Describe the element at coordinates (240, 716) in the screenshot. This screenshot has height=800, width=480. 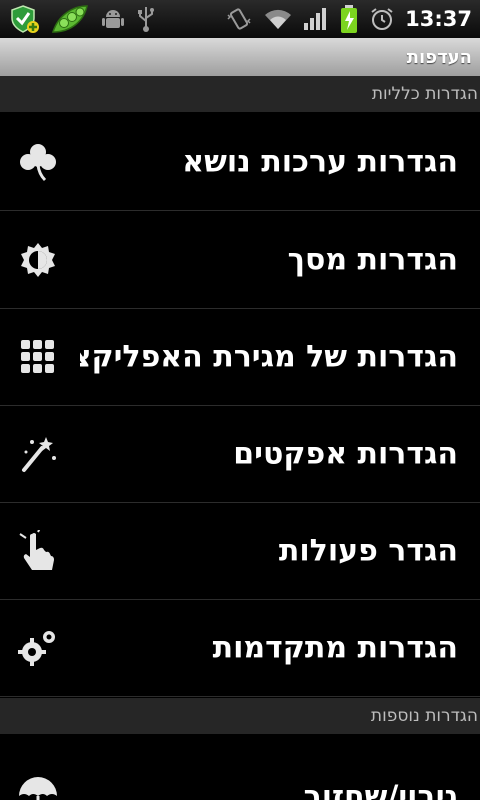
I see `section-header-additional: הגדרות נוספות` at that location.